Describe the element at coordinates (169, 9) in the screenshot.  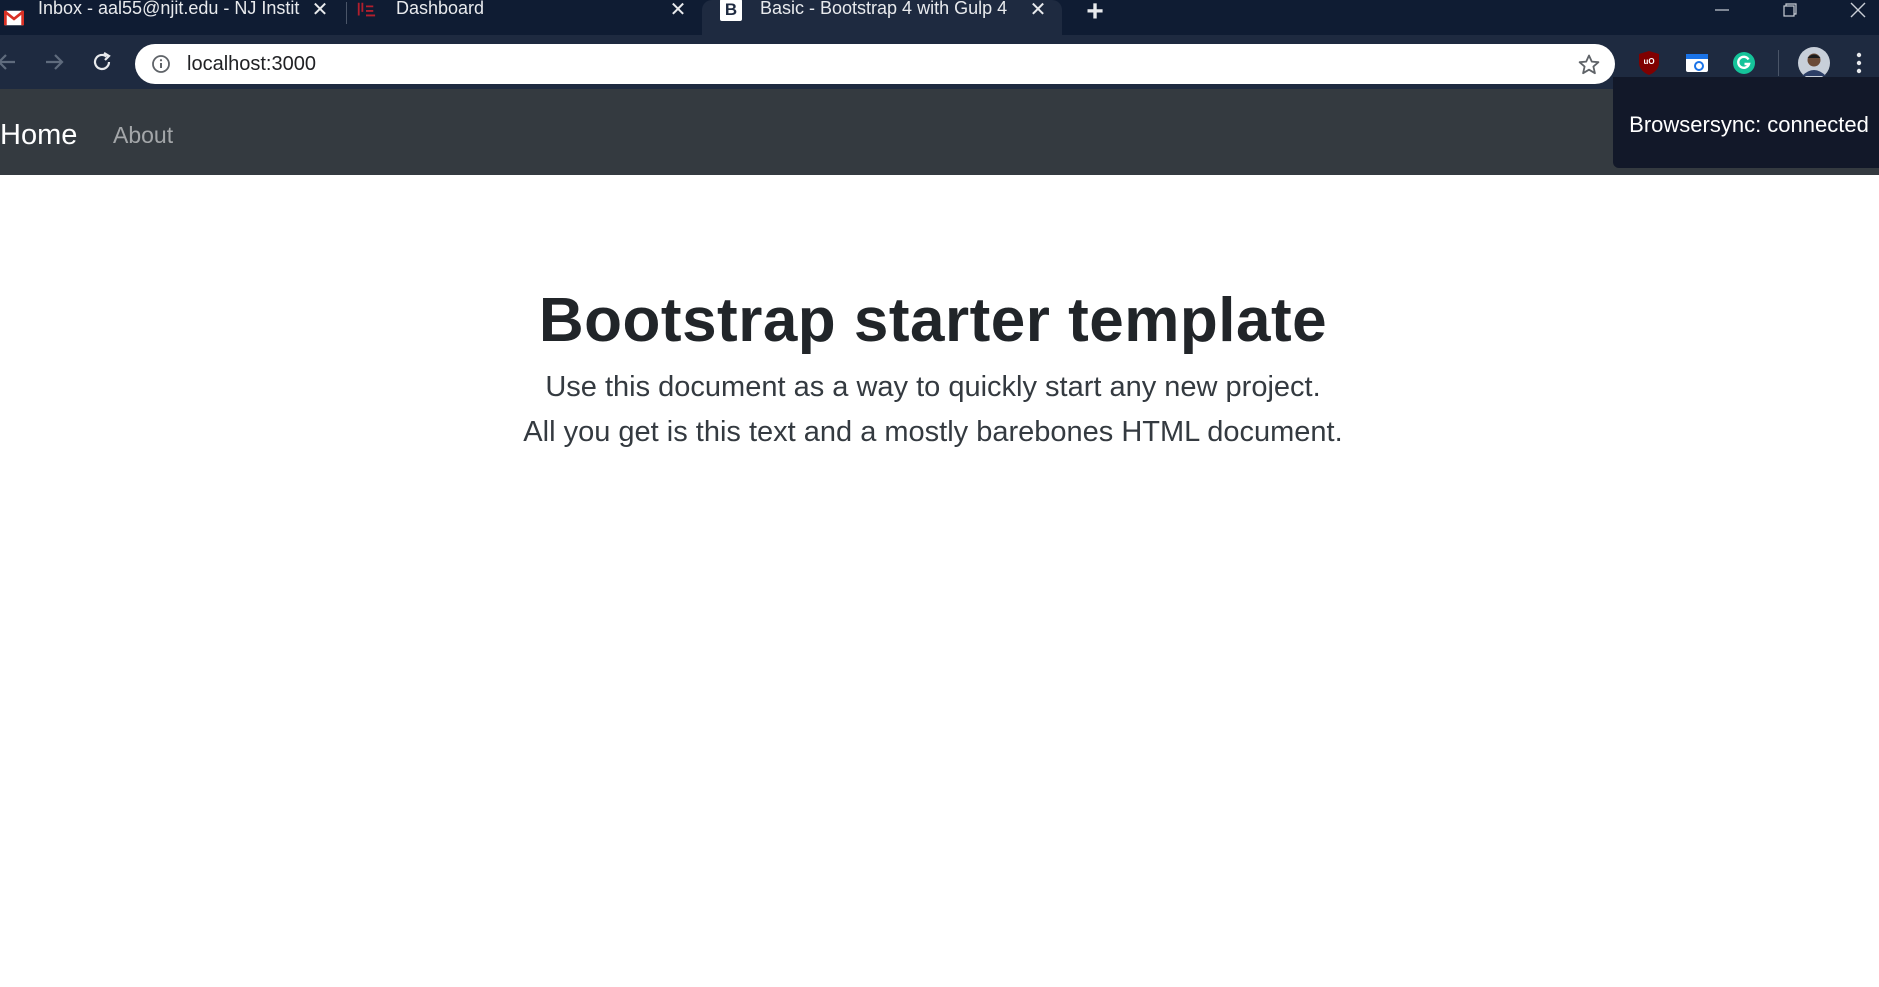
I see `tab-title: Inbox - aal55@njit.edu - NJ Instit` at that location.